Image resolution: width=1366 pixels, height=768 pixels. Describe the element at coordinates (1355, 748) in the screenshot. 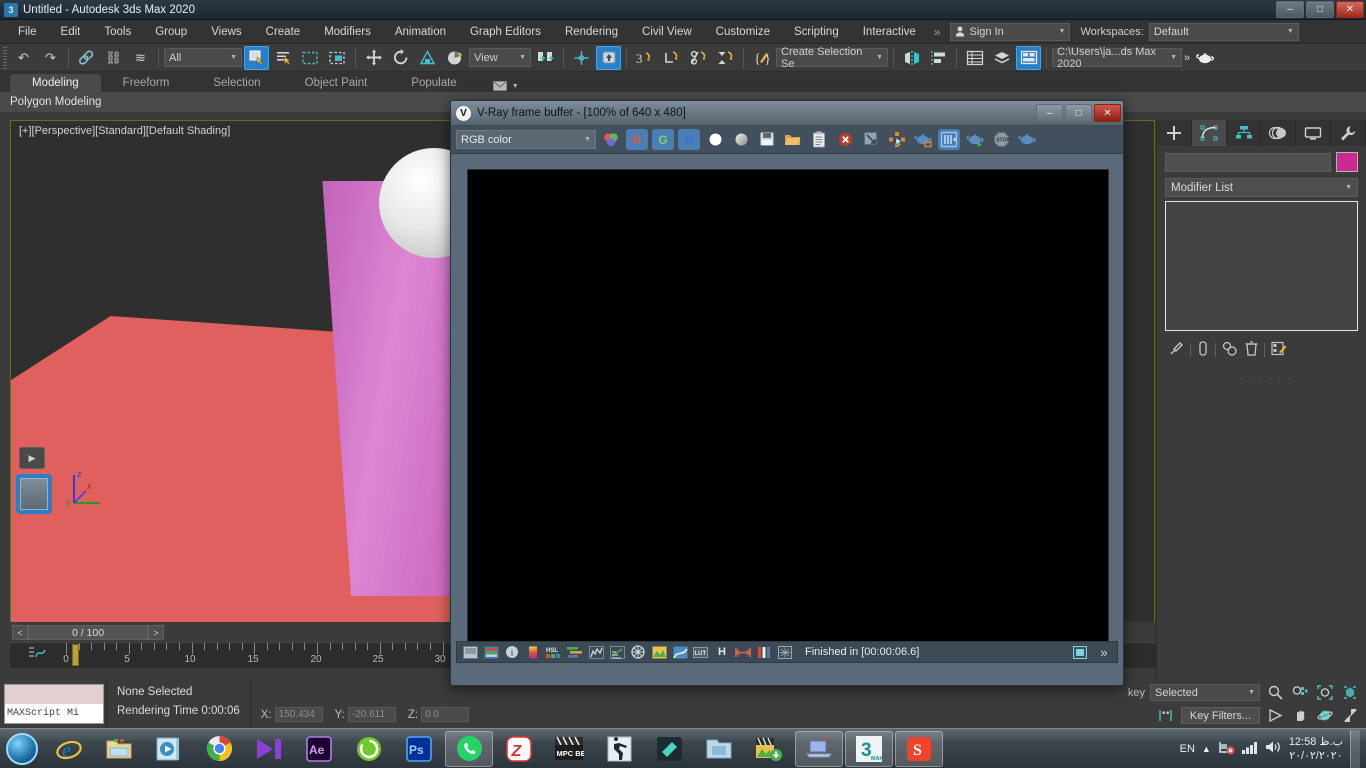

I see `show-desktop-button` at that location.